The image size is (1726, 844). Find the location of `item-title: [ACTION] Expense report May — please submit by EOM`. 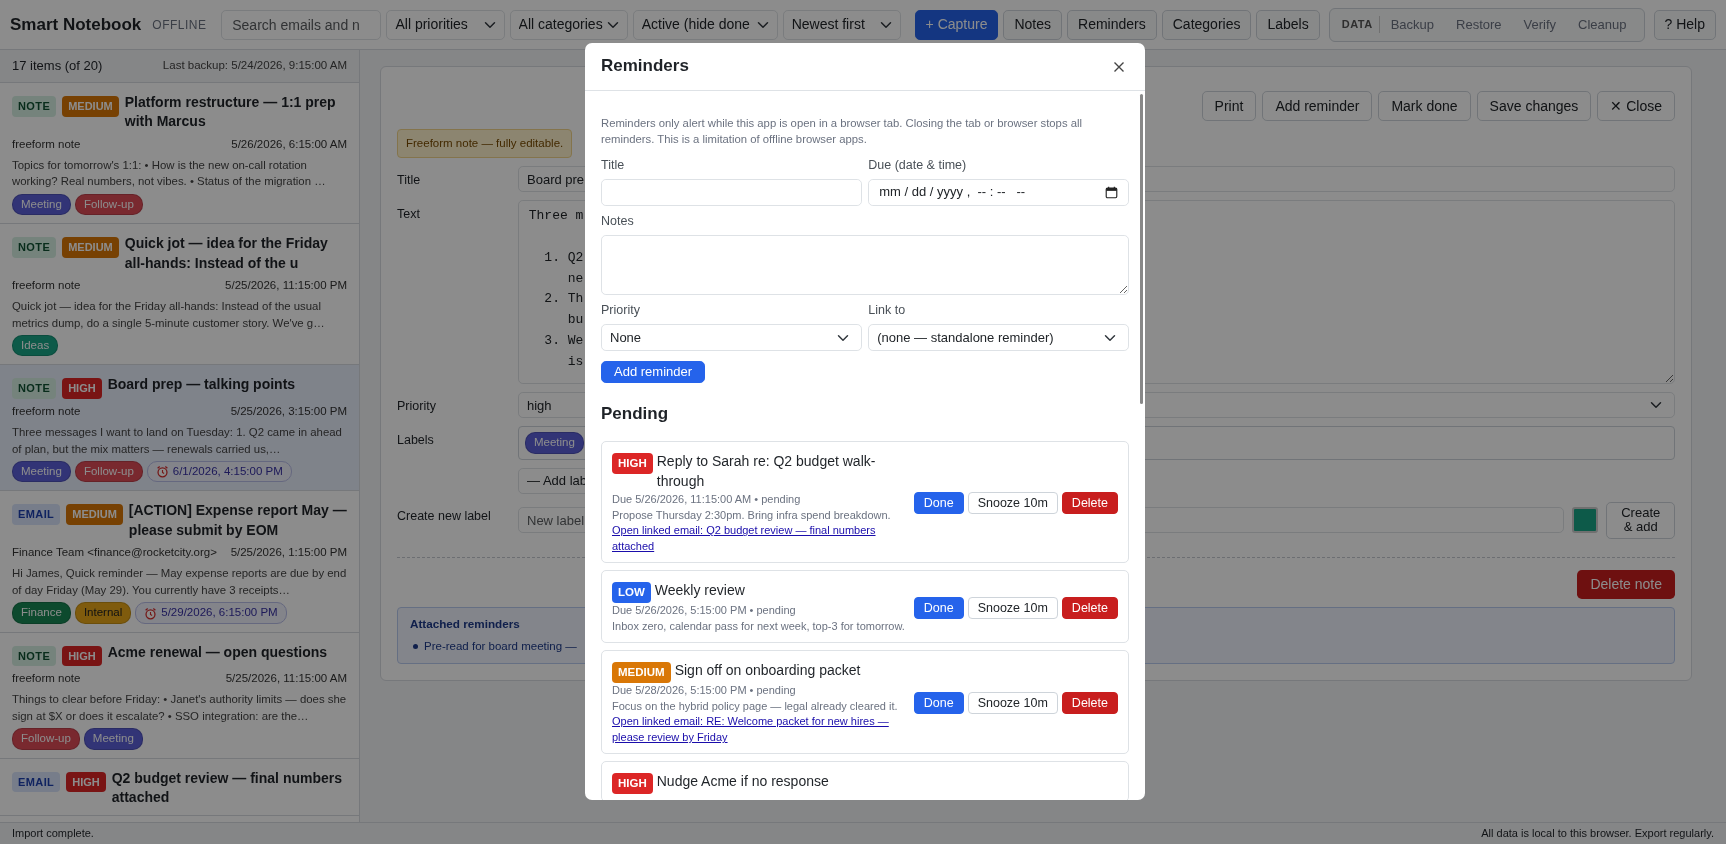

item-title: [ACTION] Expense report May — please submit by EOM is located at coordinates (237, 520).